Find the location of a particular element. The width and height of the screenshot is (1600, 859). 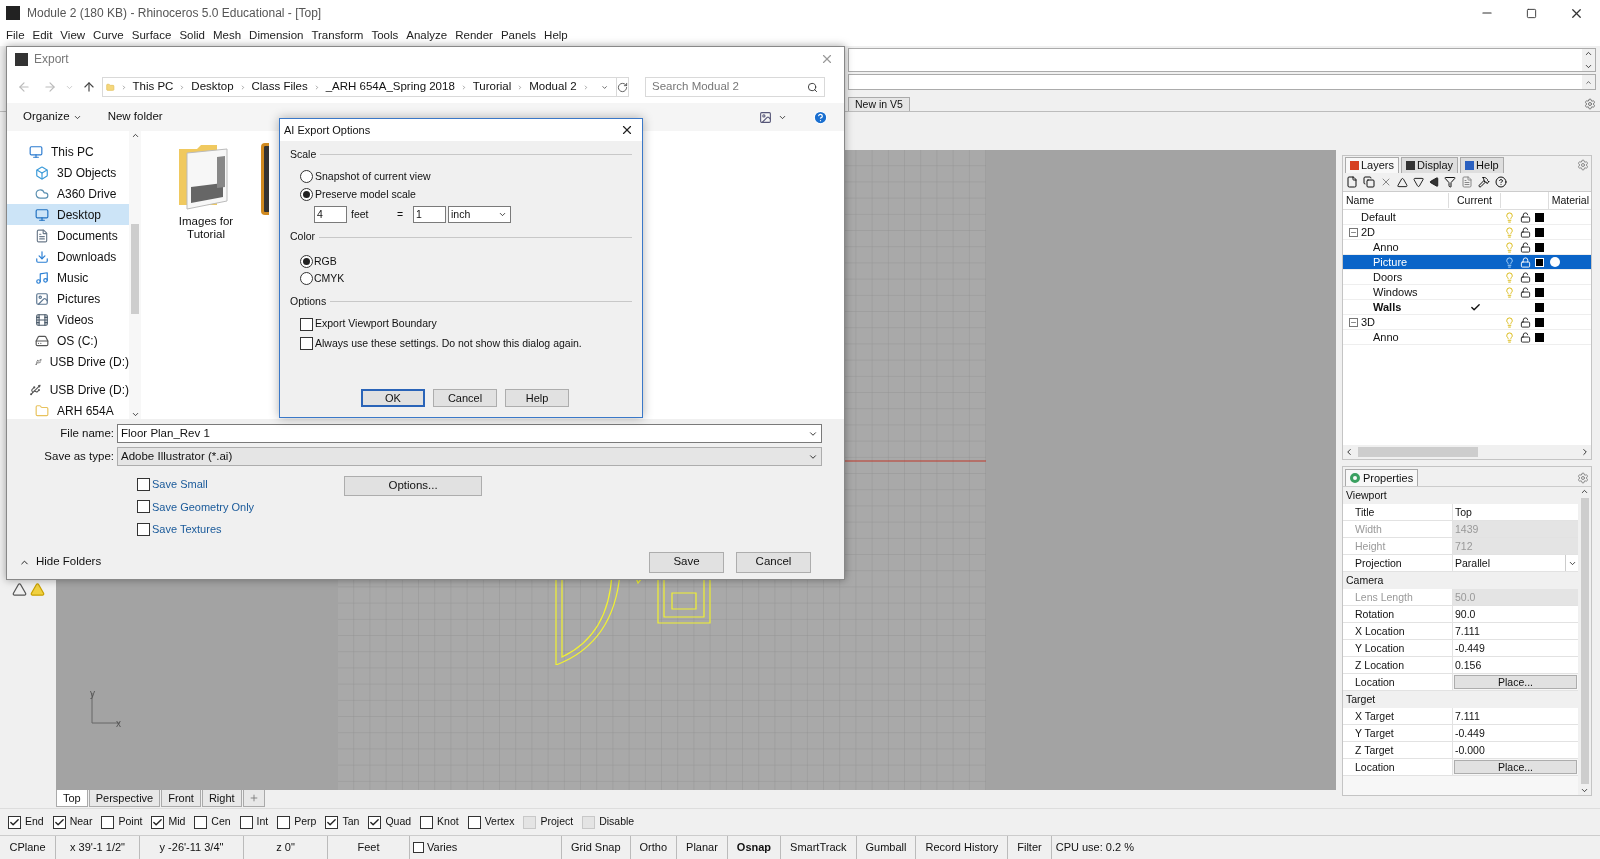

property-label: Z Location is located at coordinates (1398, 665).